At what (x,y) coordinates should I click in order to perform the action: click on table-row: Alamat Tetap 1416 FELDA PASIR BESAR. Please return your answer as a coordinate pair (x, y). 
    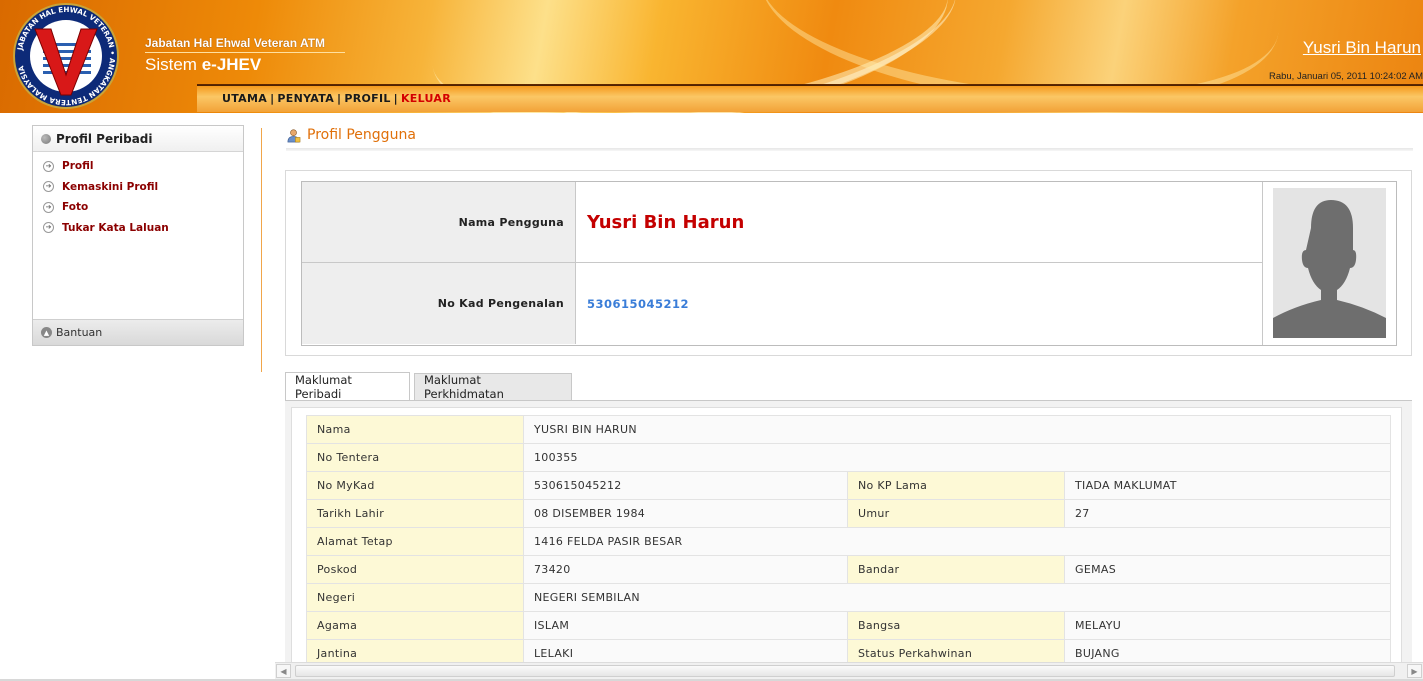
    Looking at the image, I should click on (848, 541).